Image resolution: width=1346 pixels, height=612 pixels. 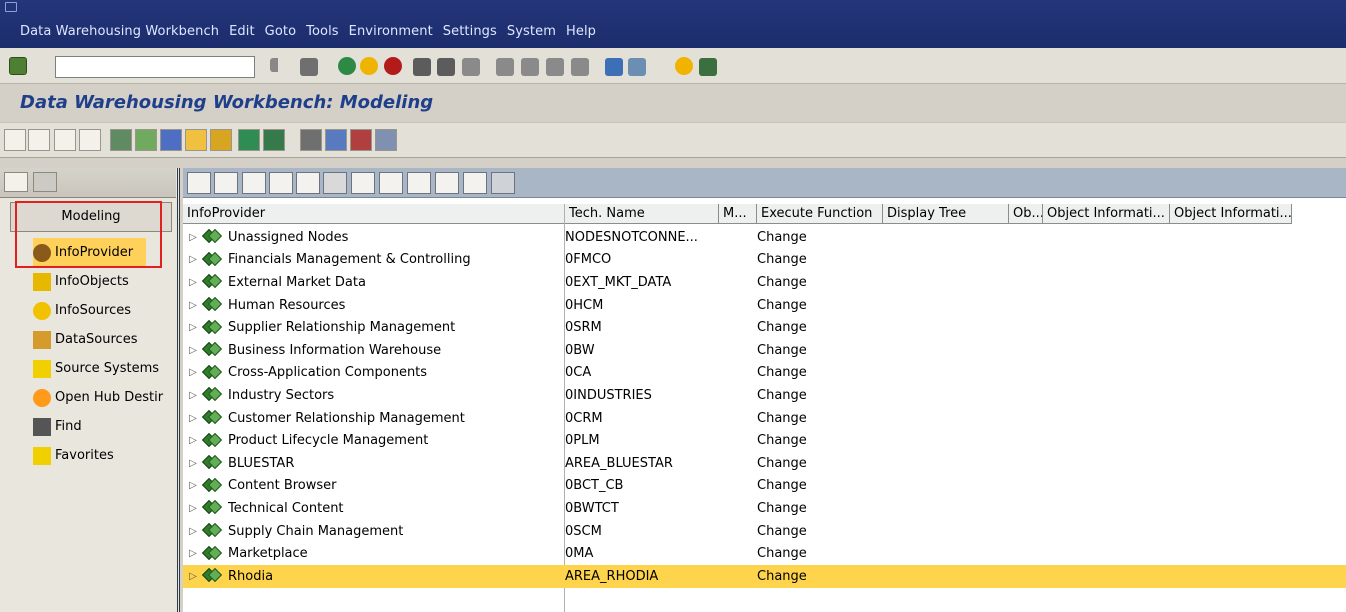 What do you see at coordinates (119, 31) in the screenshot?
I see `menu-data-warehousing-workbench: Data Warehousing Workbench` at bounding box center [119, 31].